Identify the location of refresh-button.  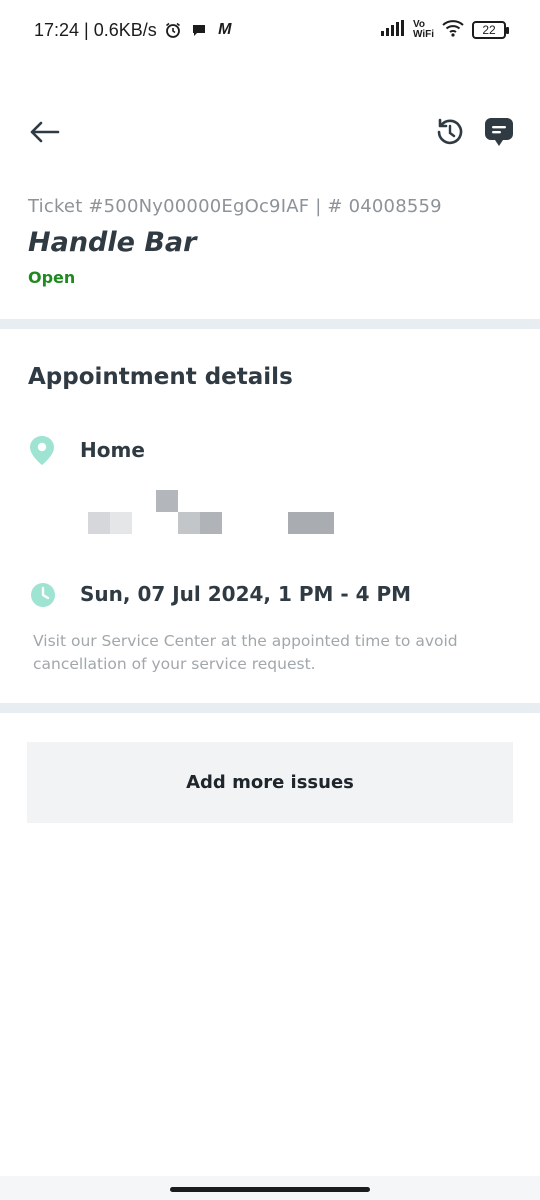
(450, 132).